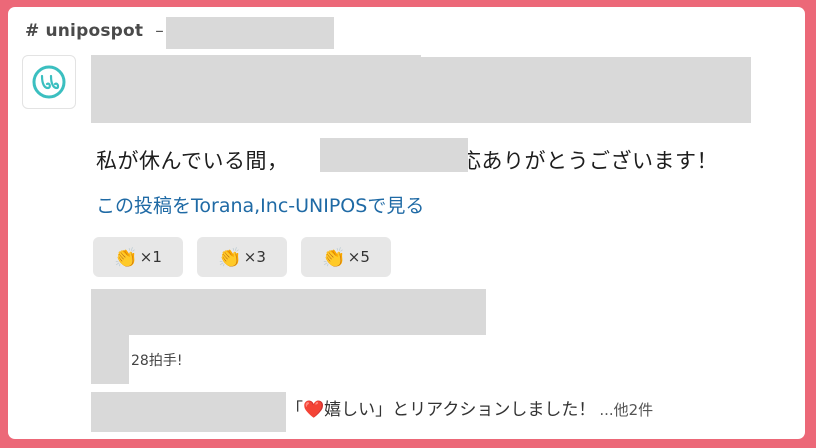 The width and height of the screenshot is (816, 448). I want to click on reaction-count: ×5, so click(358, 257).